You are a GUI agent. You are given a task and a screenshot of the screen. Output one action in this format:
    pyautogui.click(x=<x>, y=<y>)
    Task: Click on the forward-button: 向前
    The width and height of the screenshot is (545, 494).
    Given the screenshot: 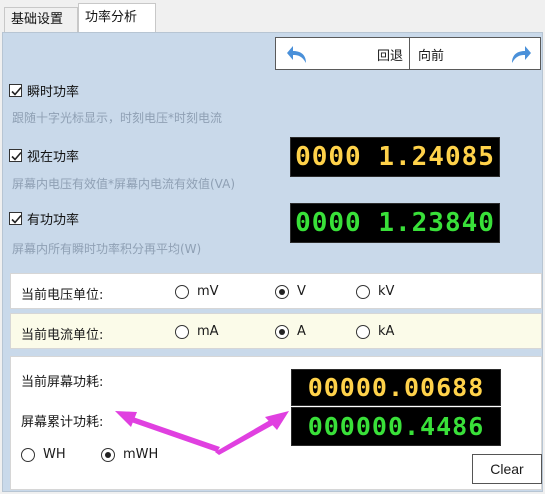 What is the action you would take?
    pyautogui.click(x=475, y=53)
    